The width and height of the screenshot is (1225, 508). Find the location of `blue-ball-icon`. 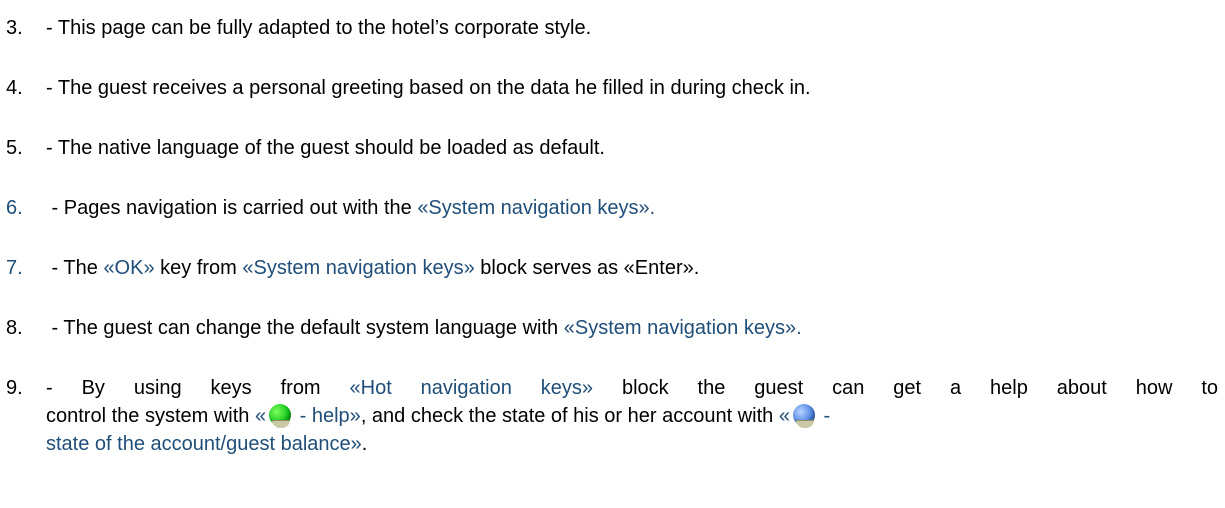

blue-ball-icon is located at coordinates (803, 416).